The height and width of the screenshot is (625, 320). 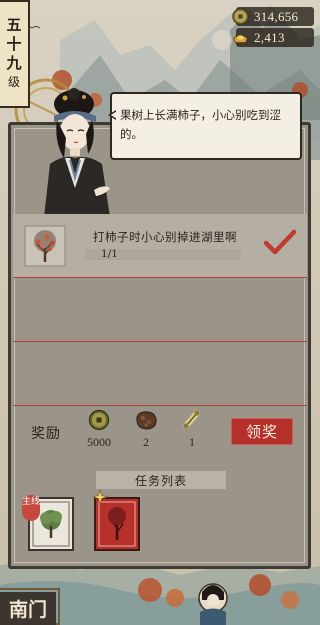 What do you see at coordinates (99, 442) in the screenshot?
I see `reward-amount: 5000` at bounding box center [99, 442].